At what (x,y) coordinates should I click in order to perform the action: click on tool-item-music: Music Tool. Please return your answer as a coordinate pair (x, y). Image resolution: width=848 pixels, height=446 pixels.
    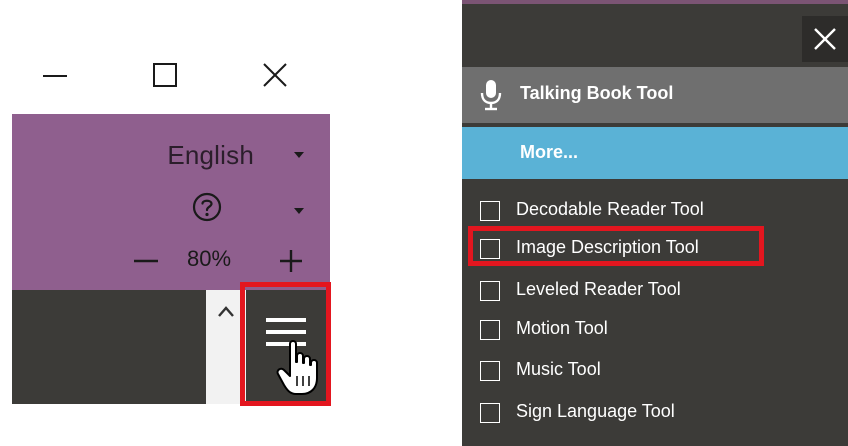
    Looking at the image, I should click on (645, 371).